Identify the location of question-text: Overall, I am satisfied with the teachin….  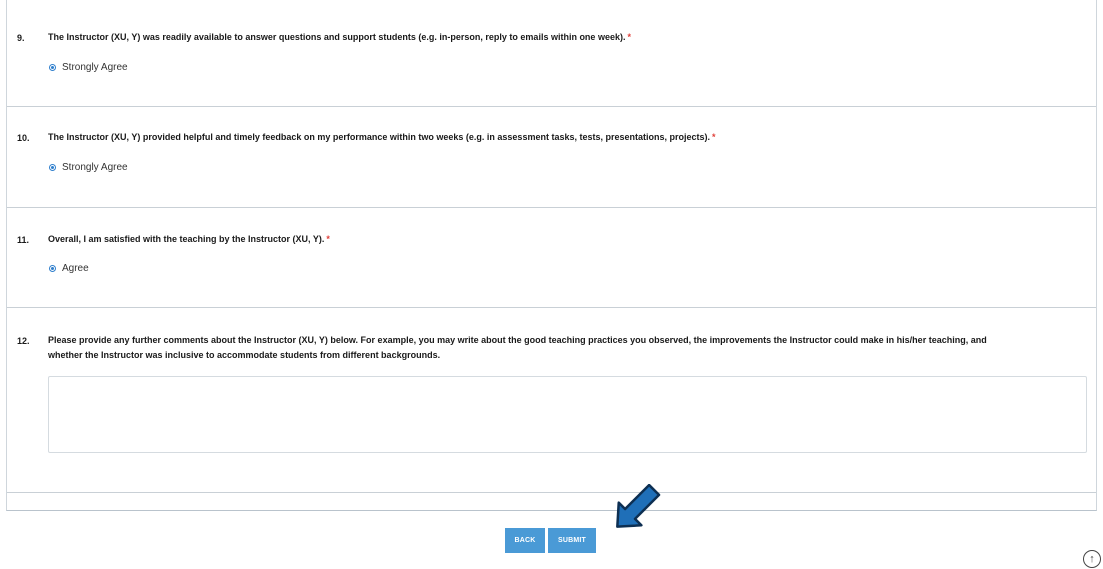
(189, 239).